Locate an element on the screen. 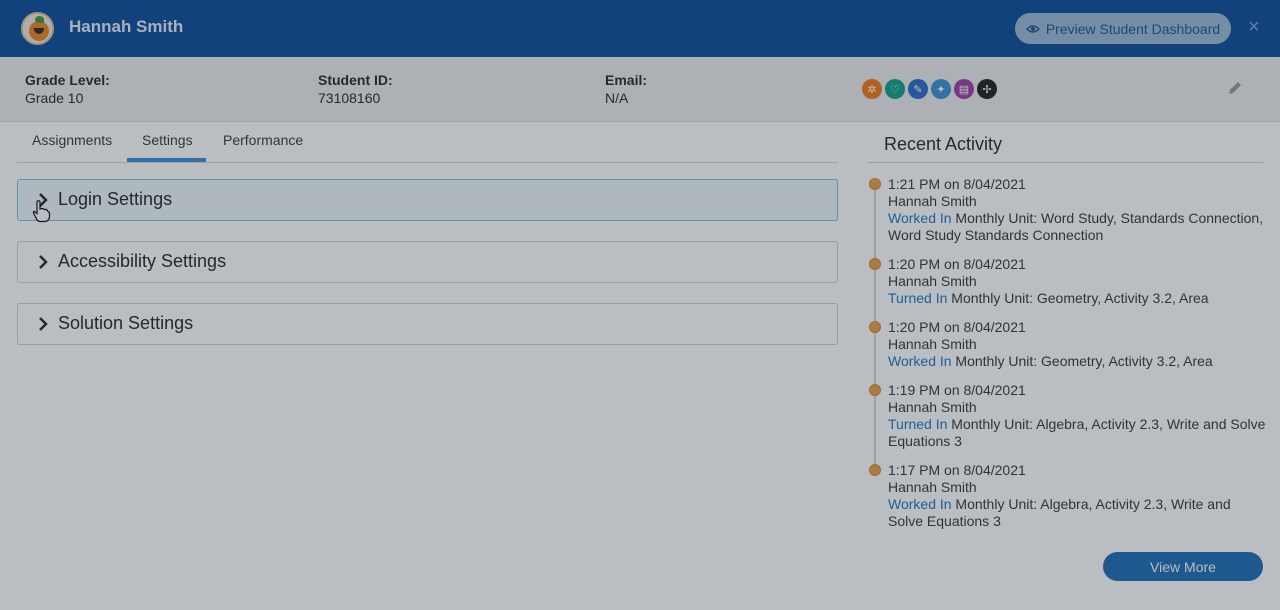 This screenshot has height=610, width=1280. view-more-button: View More is located at coordinates (1183, 566).